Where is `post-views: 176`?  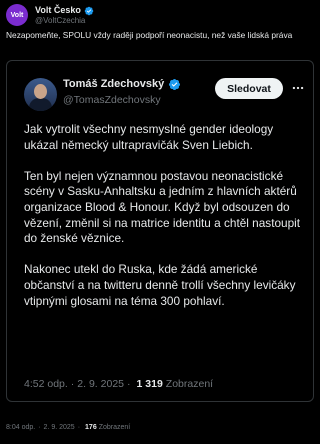
post-views: 176 is located at coordinates (91, 427).